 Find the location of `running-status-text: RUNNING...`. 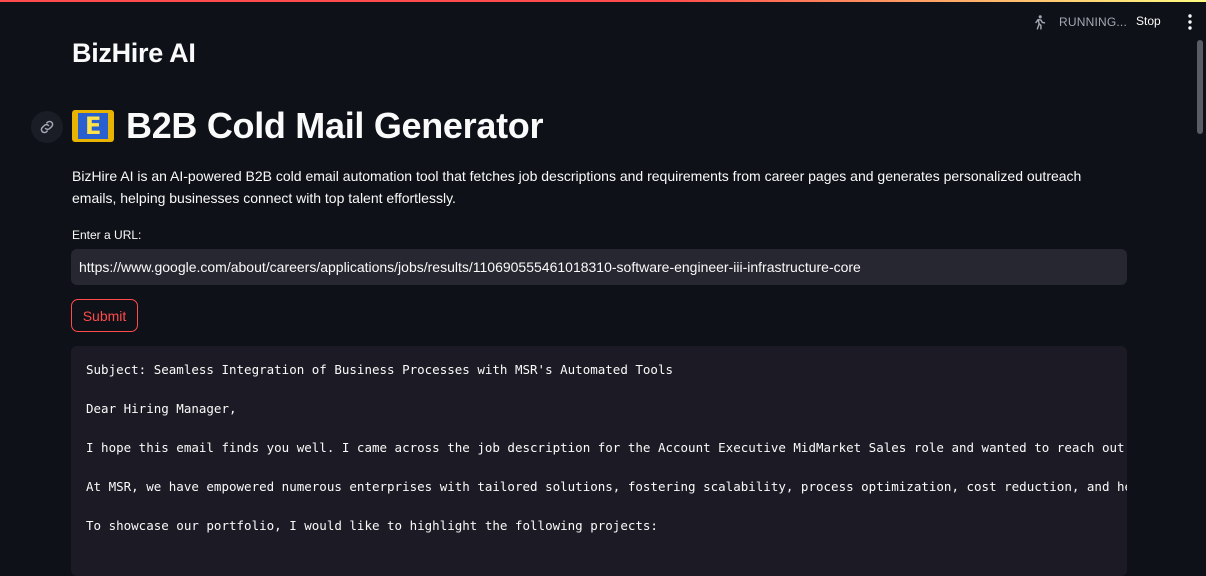

running-status-text: RUNNING... is located at coordinates (1093, 22).